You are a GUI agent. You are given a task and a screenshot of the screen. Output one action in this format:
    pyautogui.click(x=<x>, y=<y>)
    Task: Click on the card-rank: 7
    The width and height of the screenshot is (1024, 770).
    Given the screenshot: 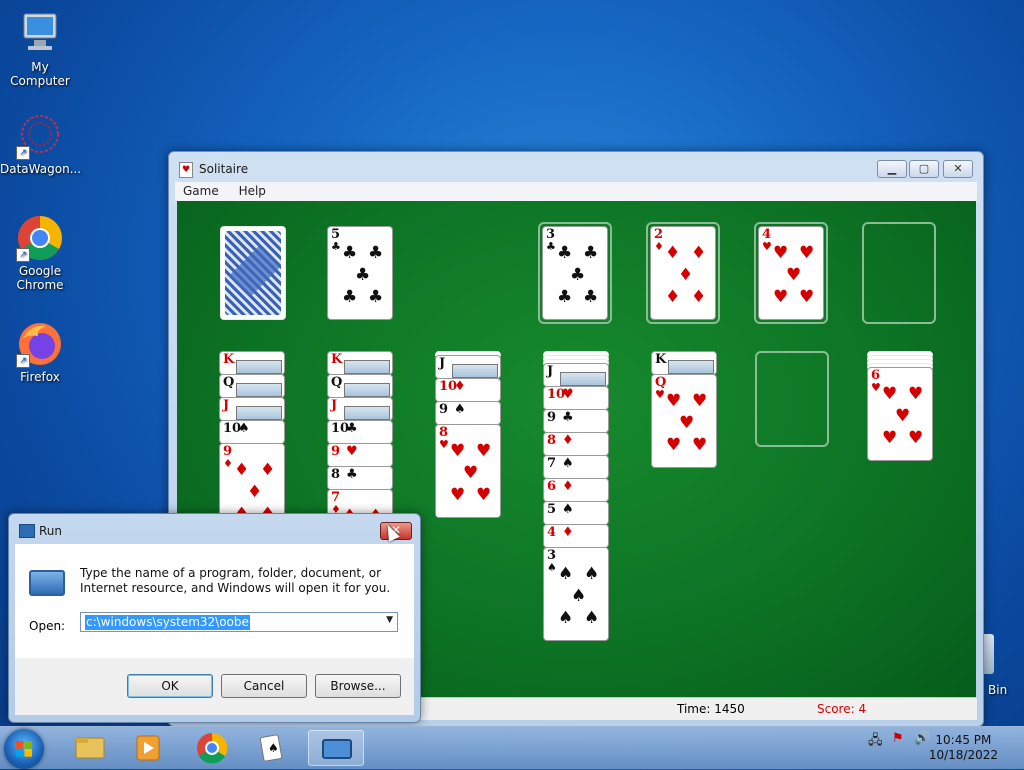 What is the action you would take?
    pyautogui.click(x=552, y=463)
    